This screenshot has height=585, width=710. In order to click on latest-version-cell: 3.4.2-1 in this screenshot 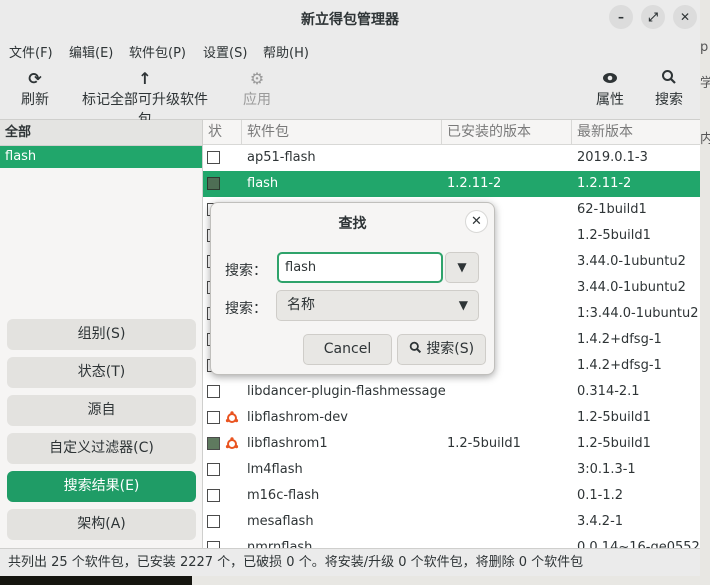, I will do `click(600, 521)`.